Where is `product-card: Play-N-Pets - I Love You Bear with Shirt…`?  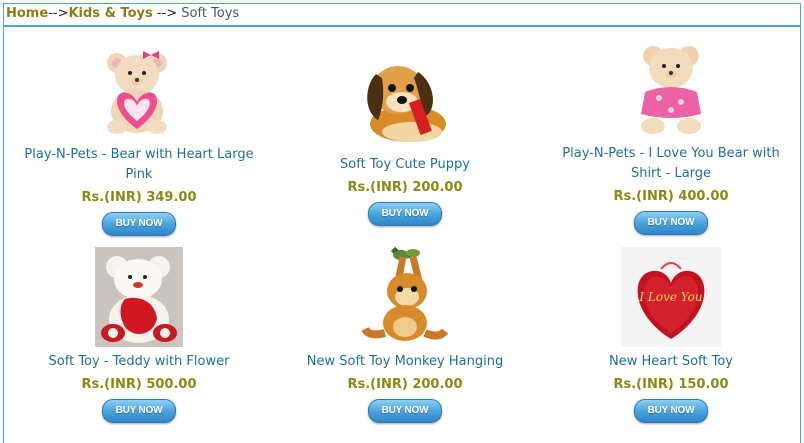
product-card: Play-N-Pets - I Love You Bear with Shirt… is located at coordinates (670, 138).